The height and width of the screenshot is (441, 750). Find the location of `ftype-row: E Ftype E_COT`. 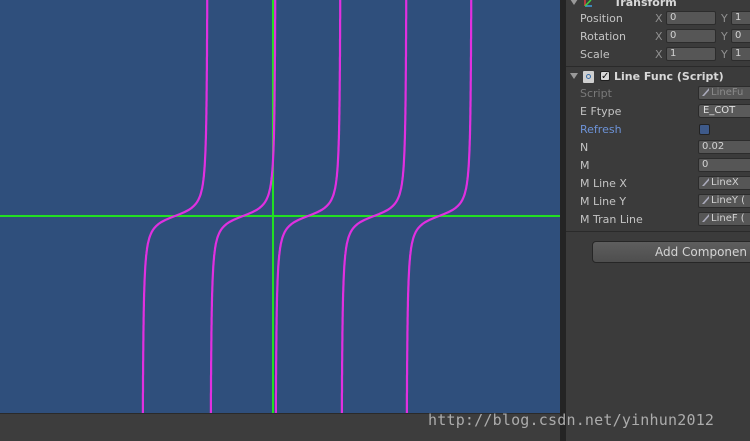

ftype-row: E Ftype E_COT is located at coordinates (658, 112).